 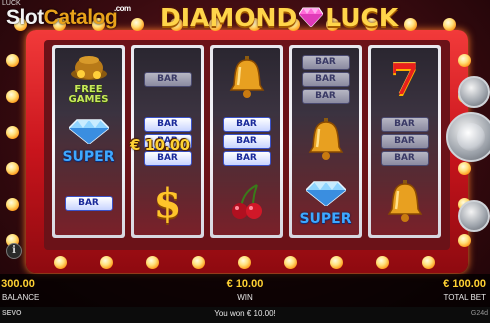 I want to click on version-label: G24d, so click(x=479, y=313).